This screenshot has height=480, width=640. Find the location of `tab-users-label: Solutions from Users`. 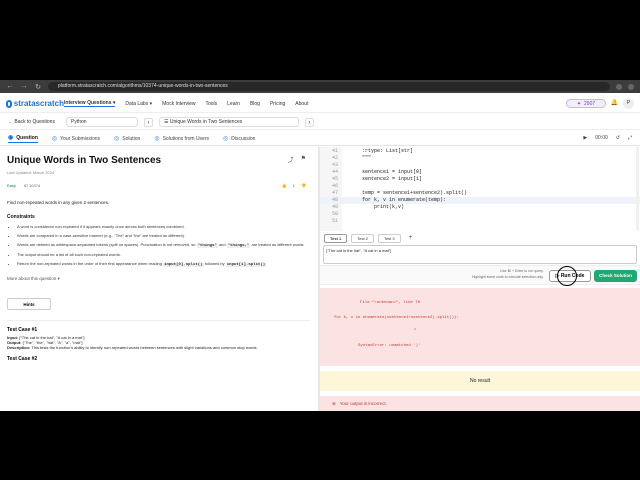

tab-users-label: Solutions from Users is located at coordinates (185, 138).